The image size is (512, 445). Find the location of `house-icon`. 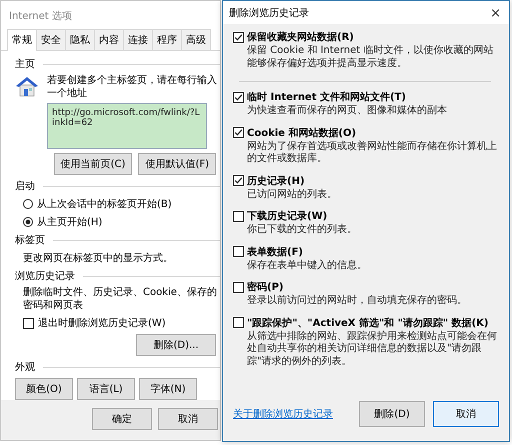

house-icon is located at coordinates (27, 86).